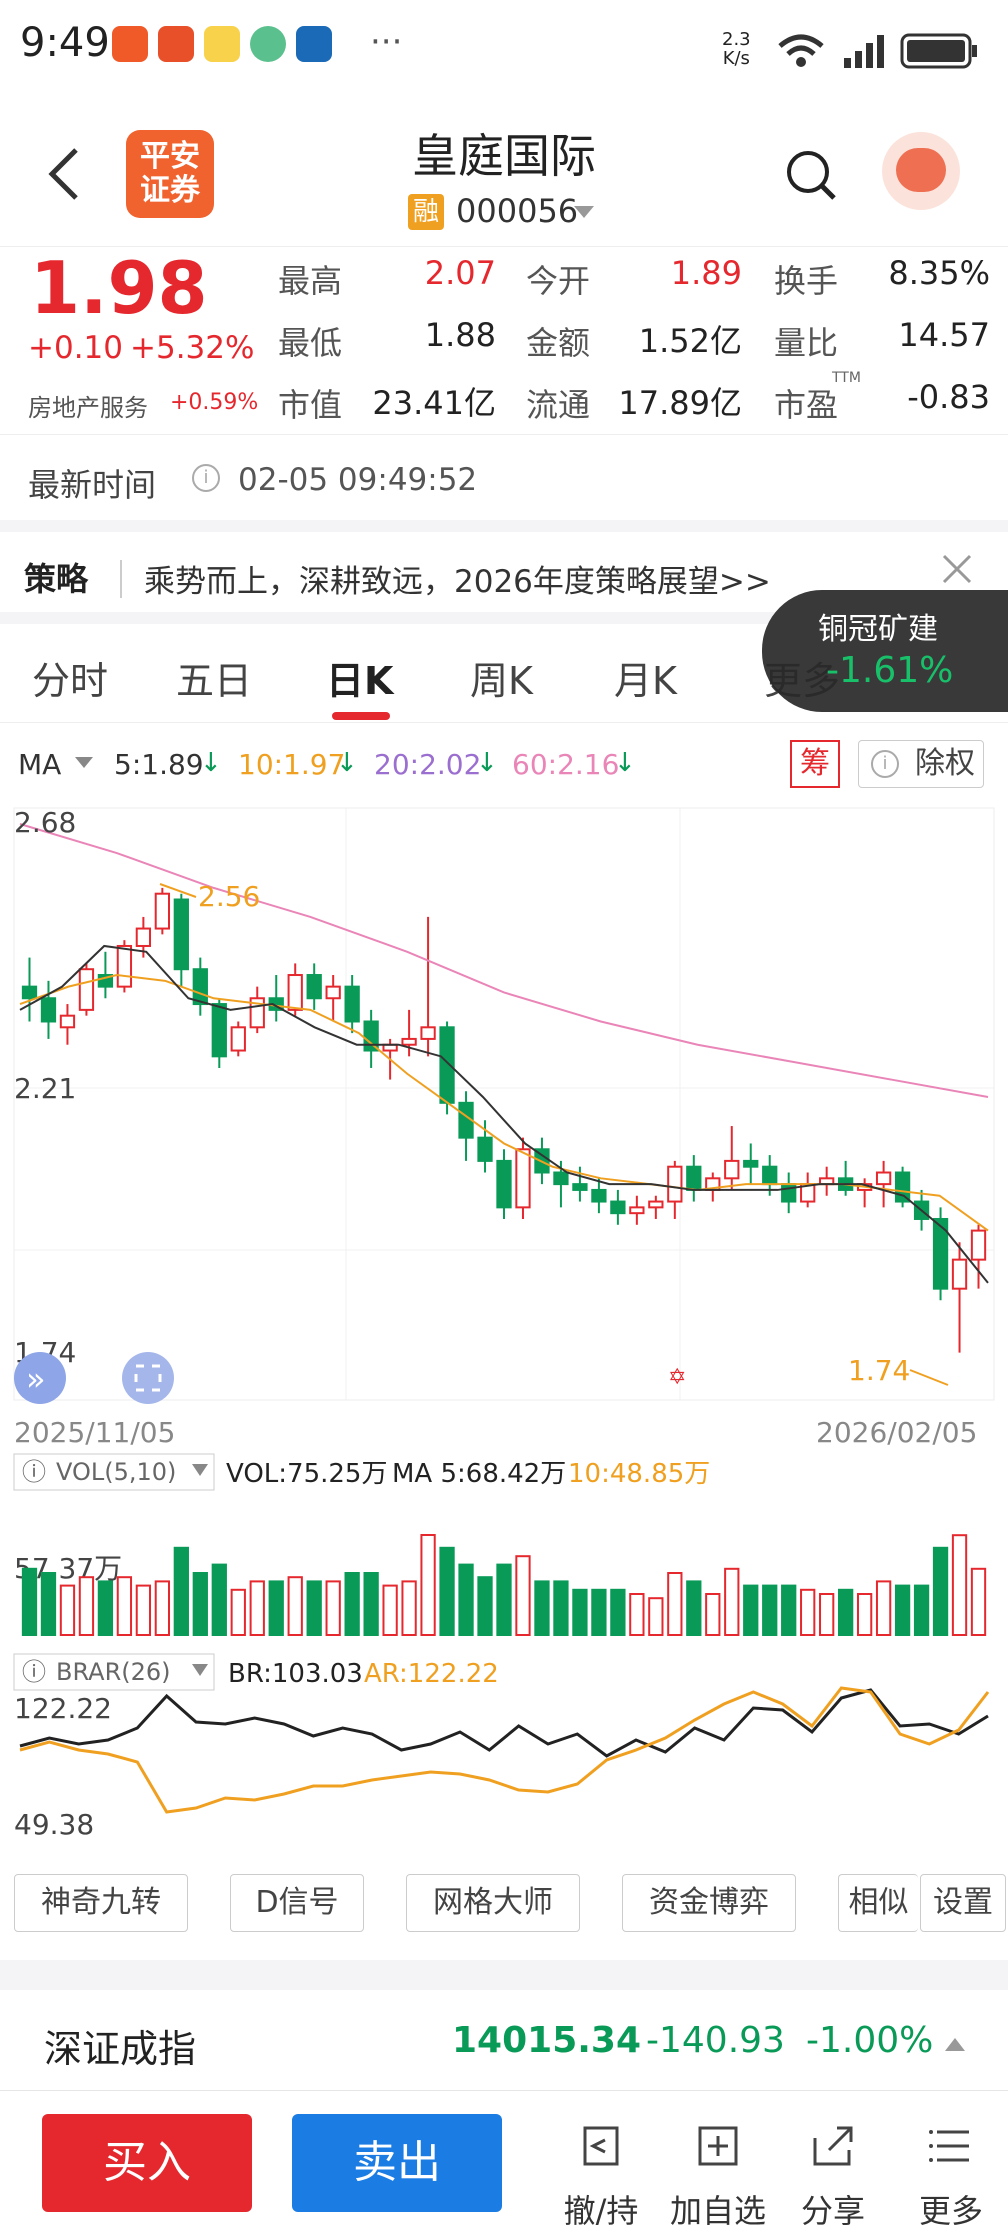 This screenshot has width=1008, height=2232. What do you see at coordinates (493, 1903) in the screenshot?
I see `tool-grid-master: 网格大师` at bounding box center [493, 1903].